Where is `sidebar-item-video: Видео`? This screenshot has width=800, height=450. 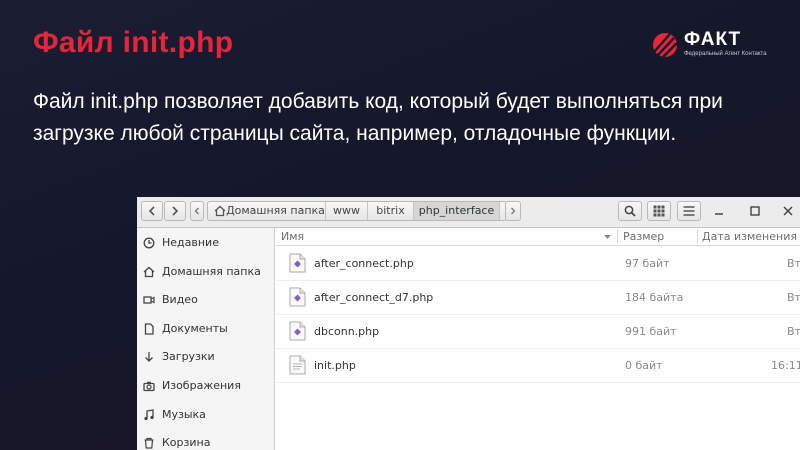 sidebar-item-video: Видео is located at coordinates (206, 301).